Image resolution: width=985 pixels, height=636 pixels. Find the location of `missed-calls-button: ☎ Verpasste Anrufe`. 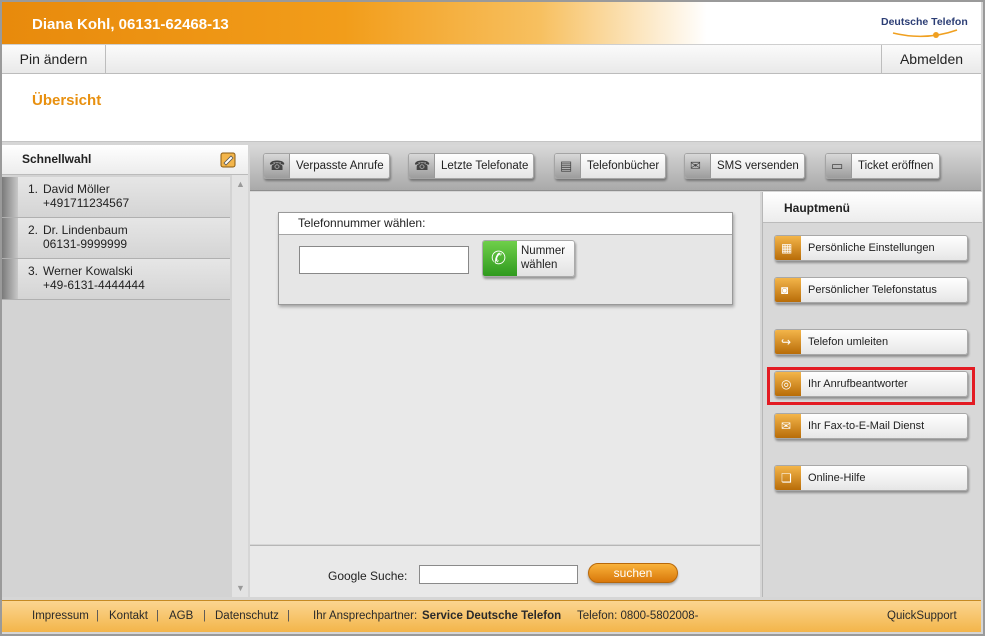

missed-calls-button: ☎ Verpasste Anrufe is located at coordinates (326, 166).